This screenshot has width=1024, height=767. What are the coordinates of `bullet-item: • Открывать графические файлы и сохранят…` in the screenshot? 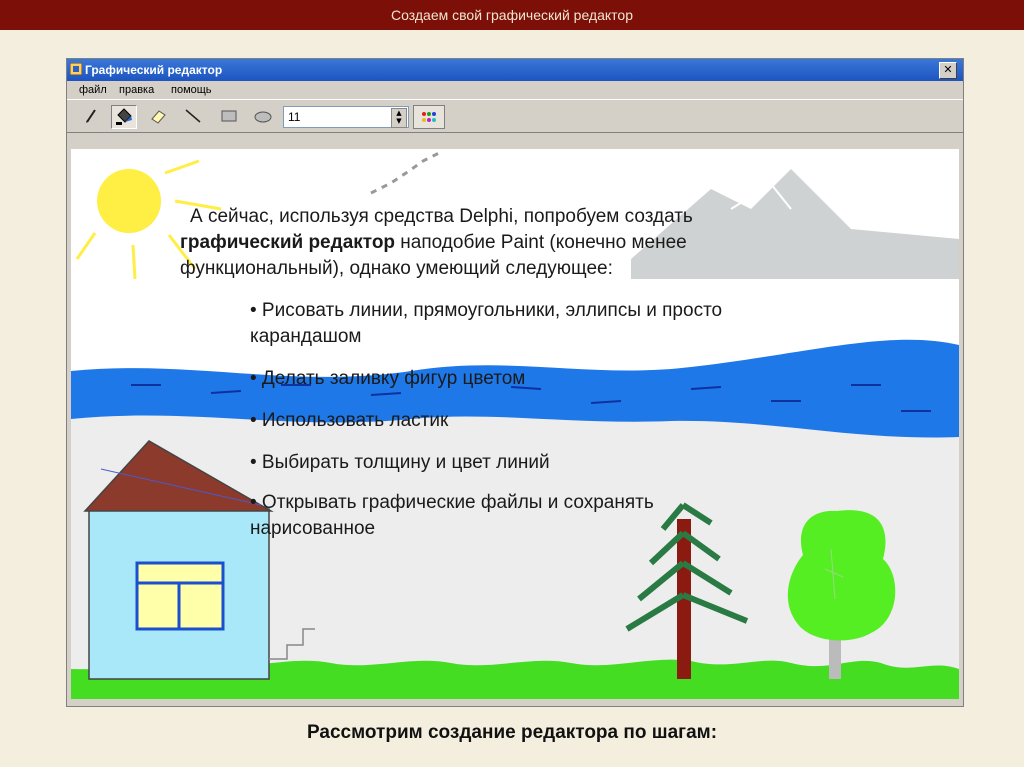 It's located at (452, 515).